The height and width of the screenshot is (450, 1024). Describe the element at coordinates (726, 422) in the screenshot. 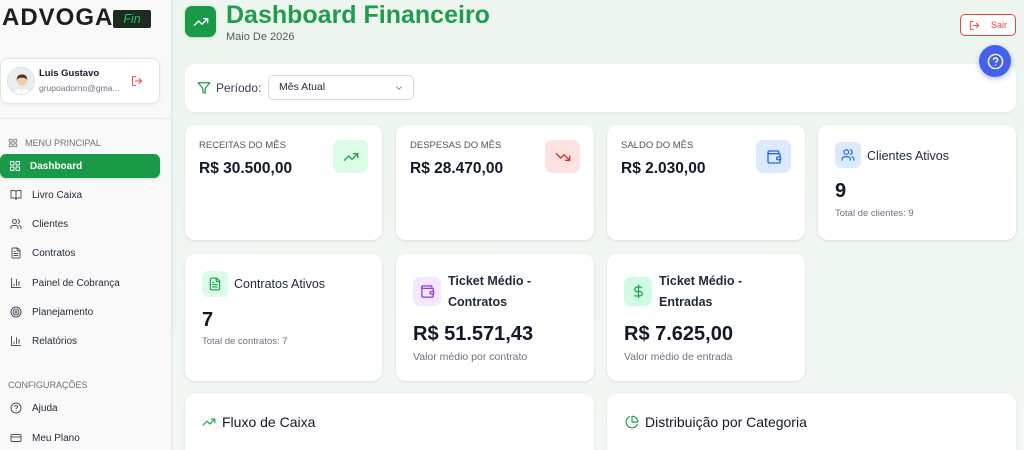

I see `panel-title: Distribuição por Categoria` at that location.